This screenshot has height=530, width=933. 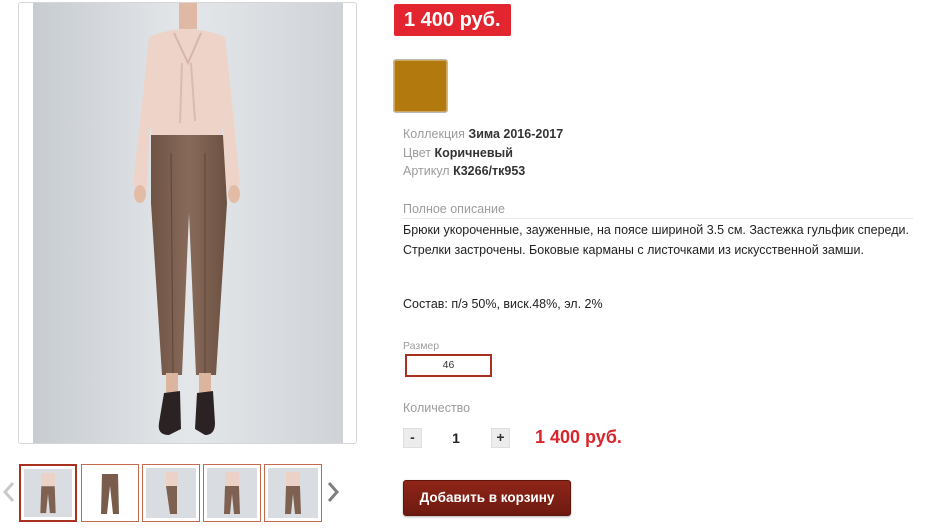 I want to click on add-to-cart-button: Добавить в корзину, so click(x=487, y=498).